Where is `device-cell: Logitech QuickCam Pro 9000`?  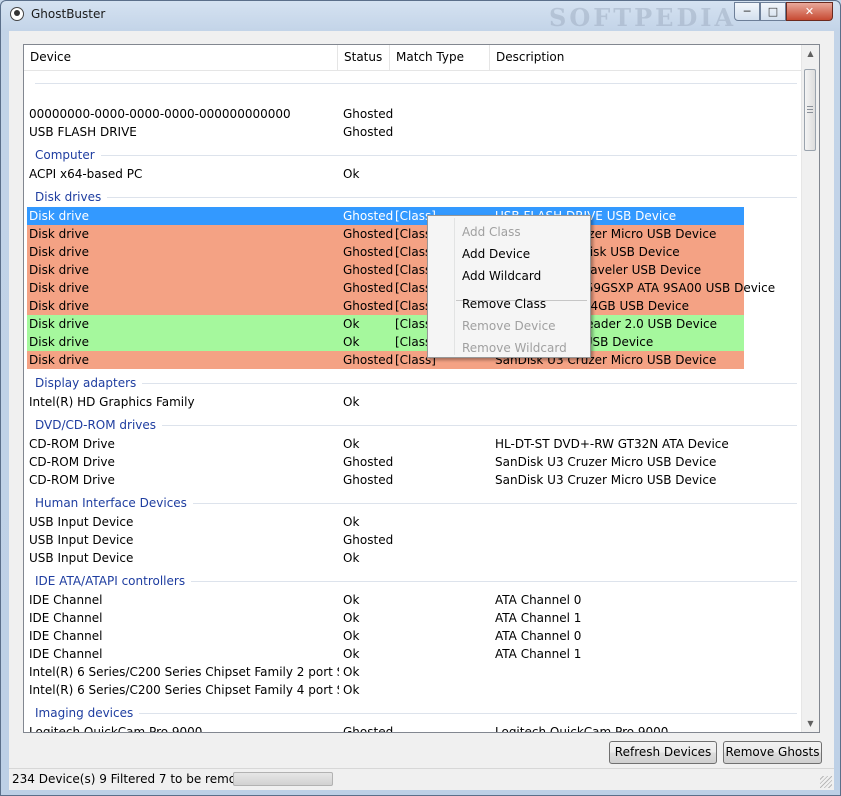
device-cell: Logitech QuickCam Pro 9000 is located at coordinates (116, 729).